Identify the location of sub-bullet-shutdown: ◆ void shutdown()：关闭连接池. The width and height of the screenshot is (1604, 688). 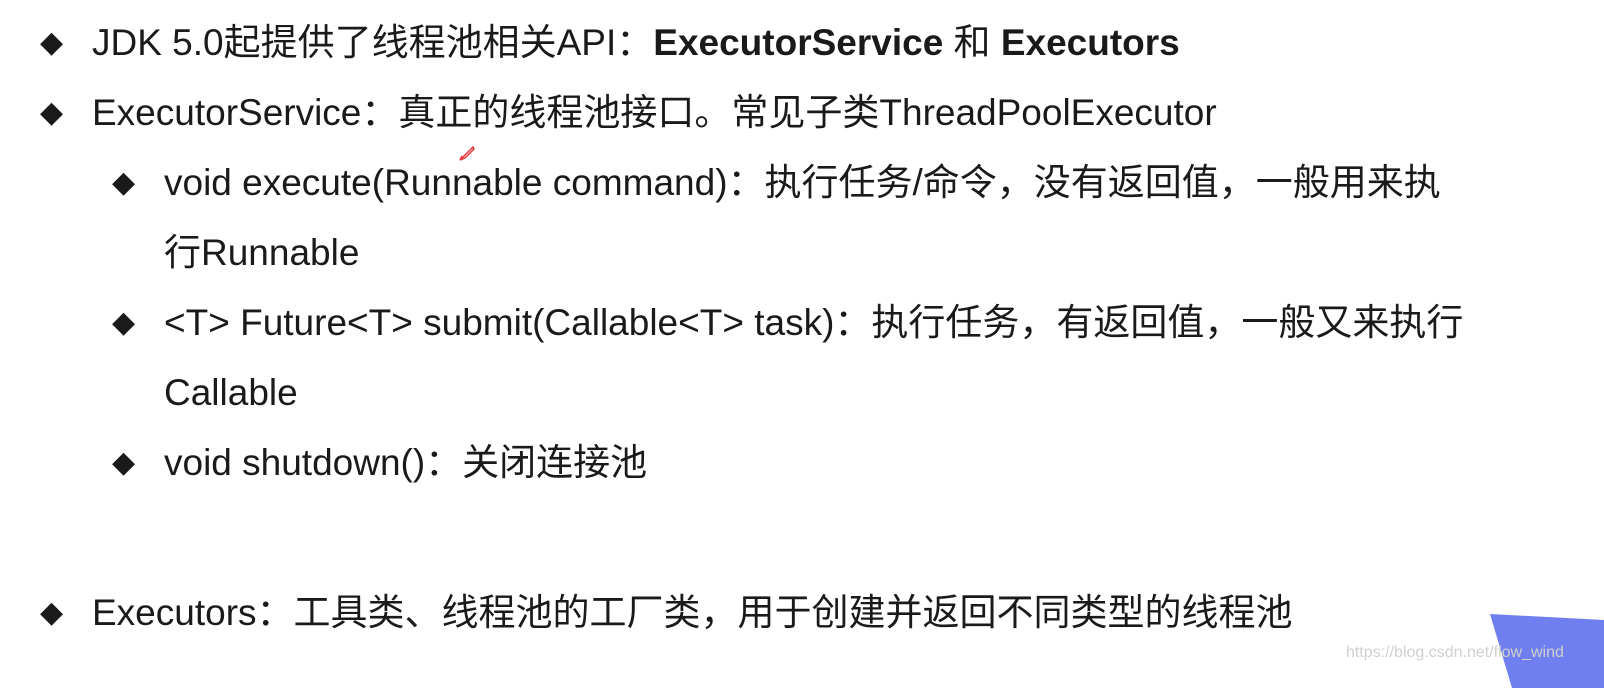
(379, 463).